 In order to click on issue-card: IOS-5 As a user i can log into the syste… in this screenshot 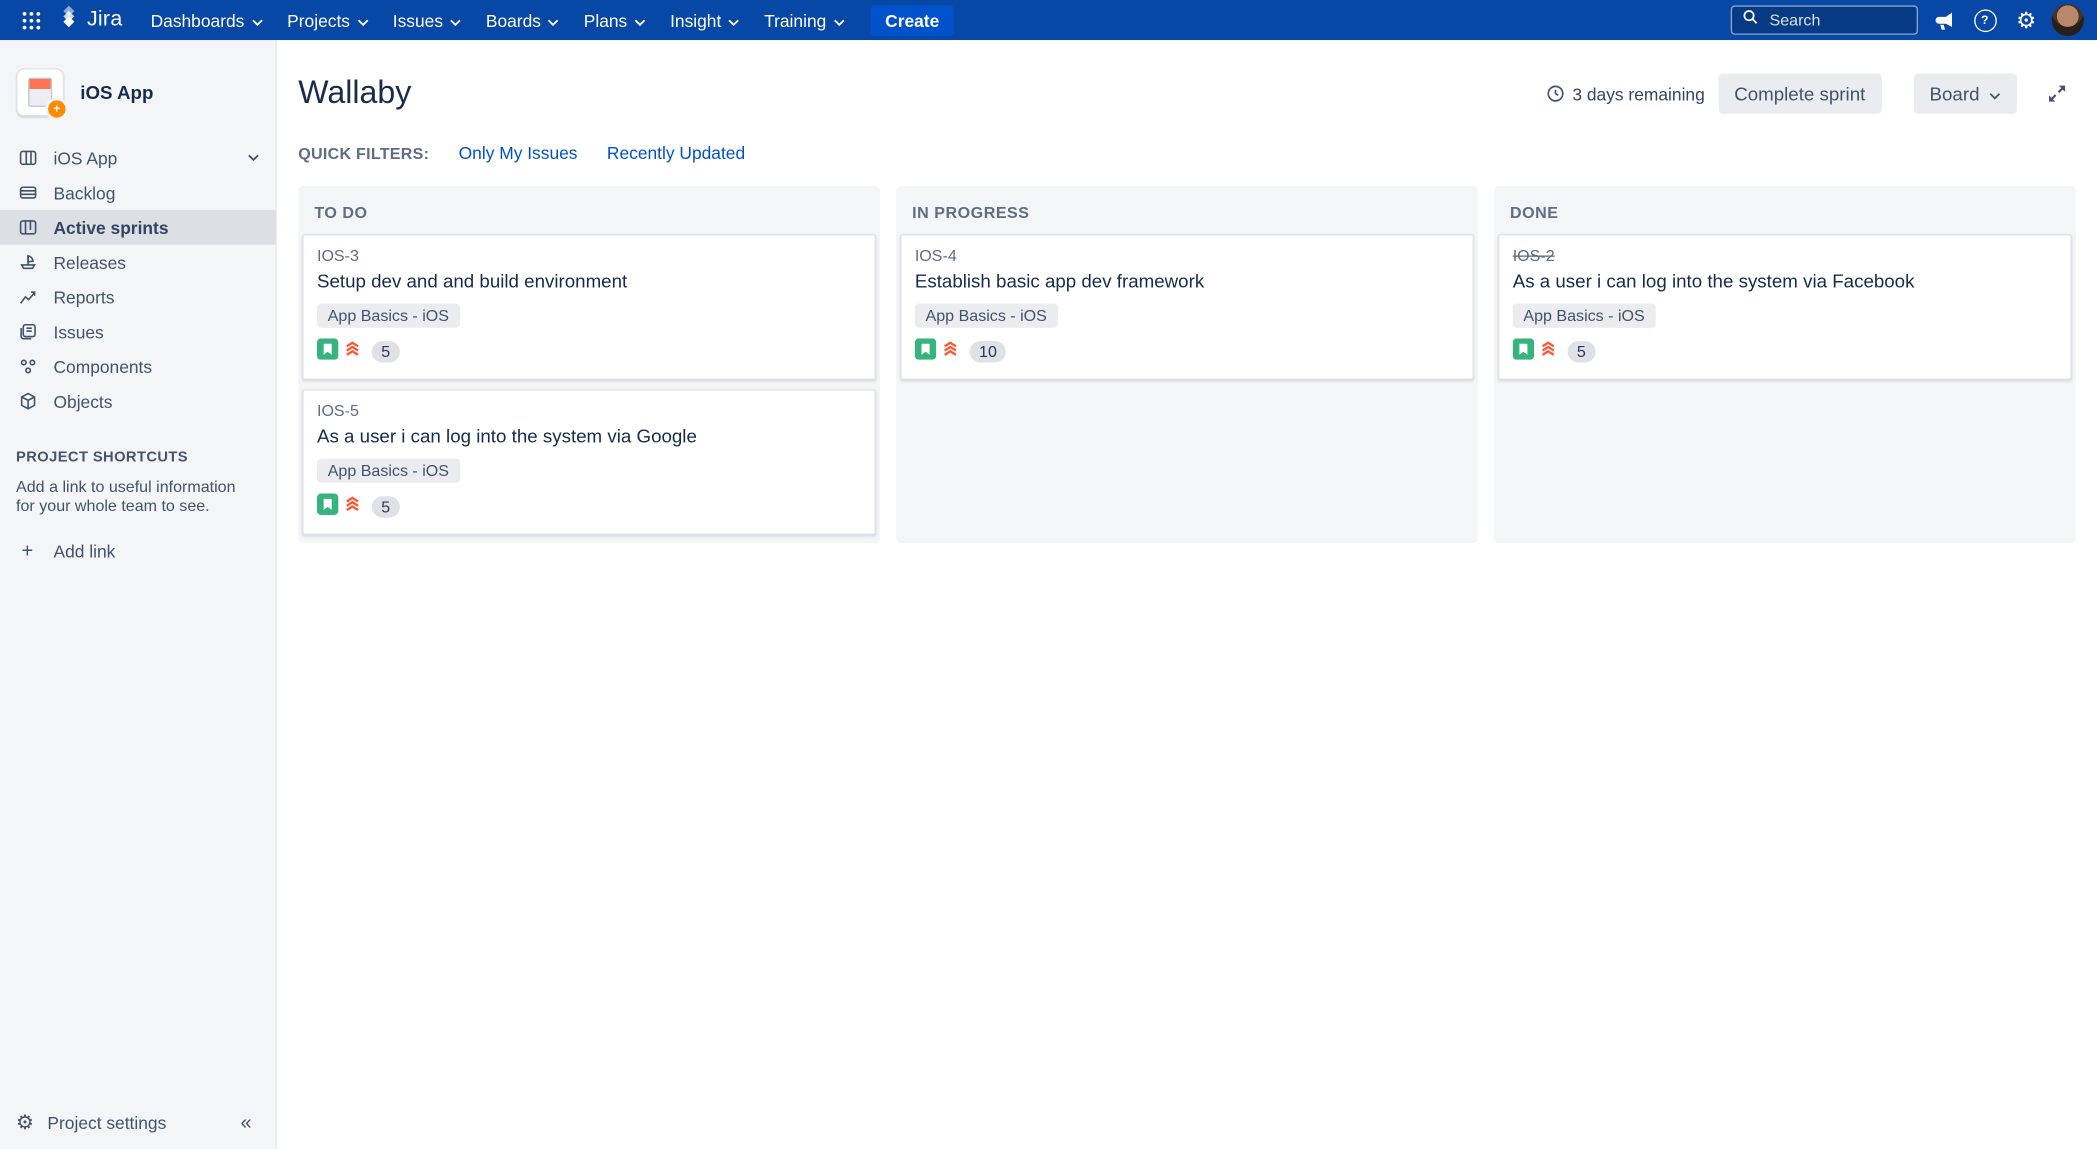, I will do `click(589, 461)`.